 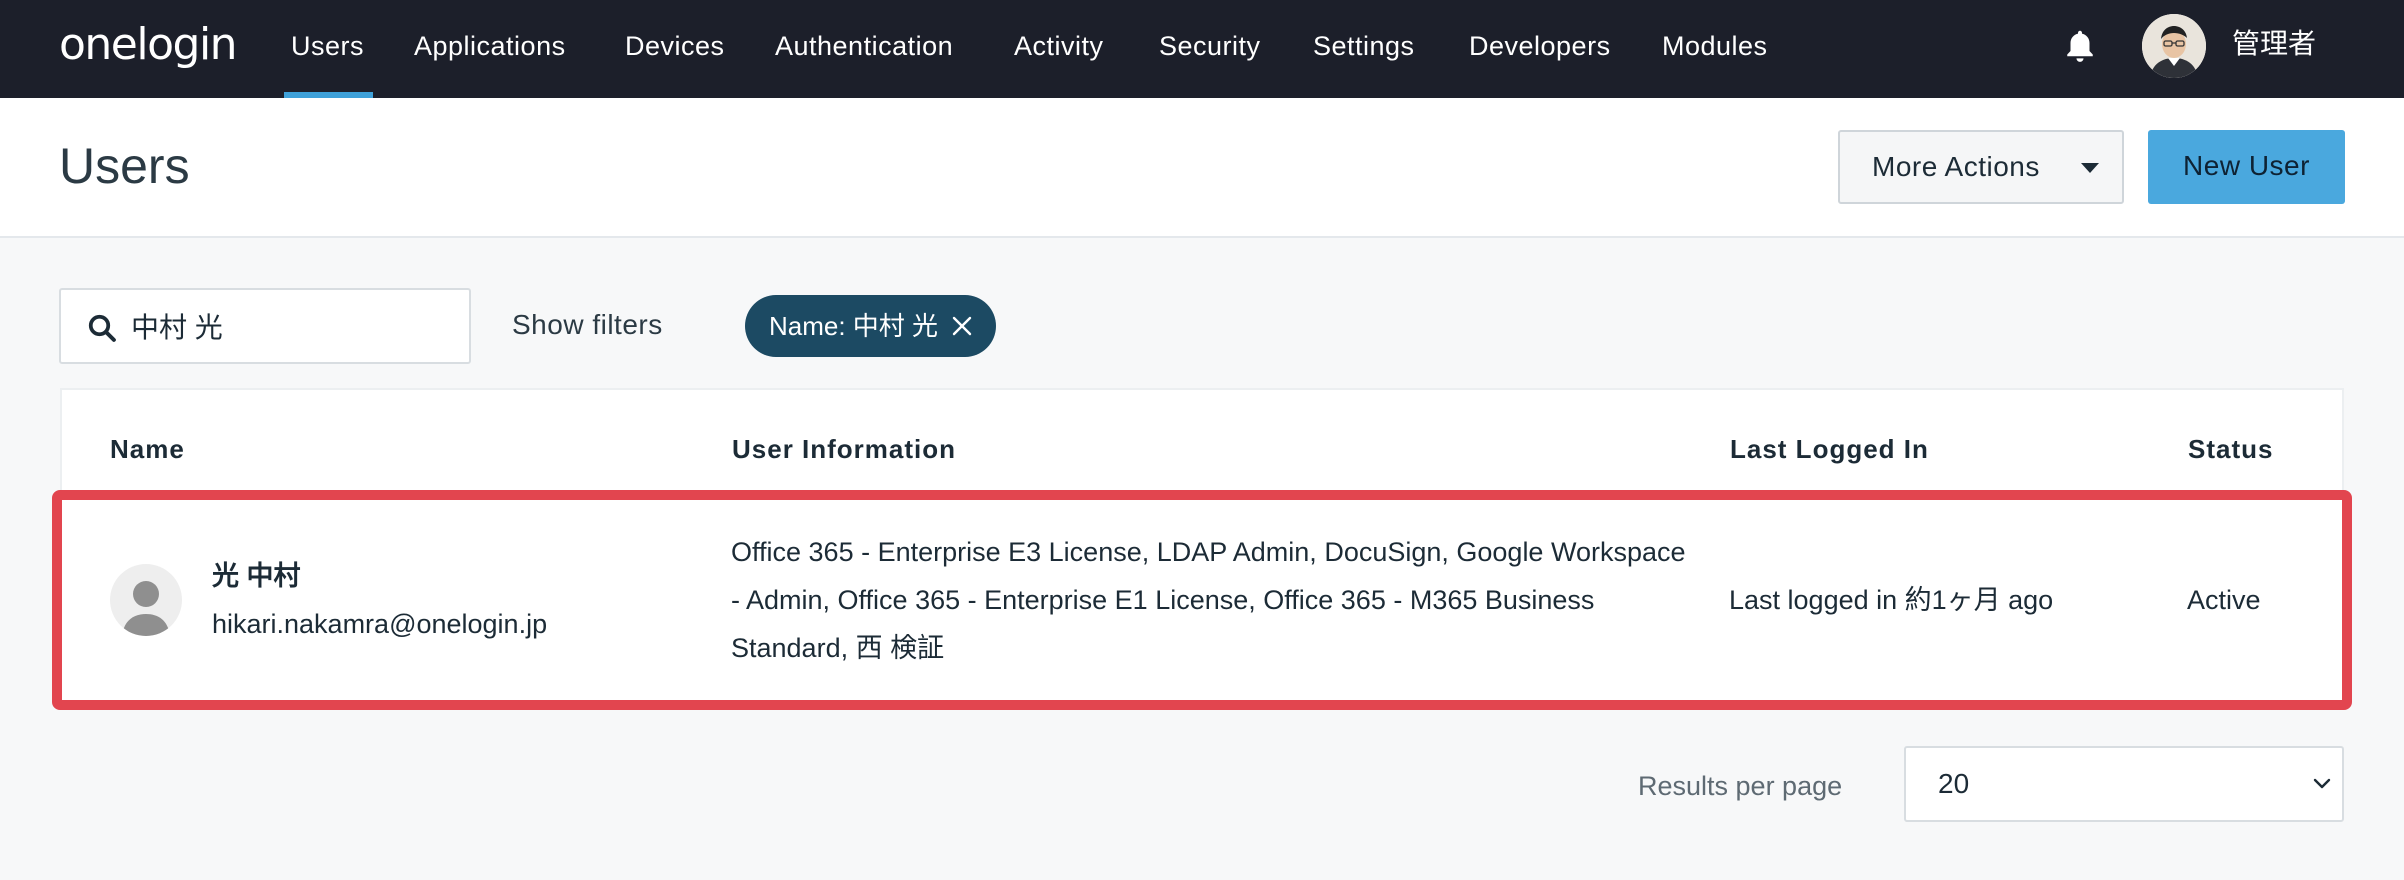 What do you see at coordinates (675, 49) in the screenshot?
I see `nav-item-devices: Devices` at bounding box center [675, 49].